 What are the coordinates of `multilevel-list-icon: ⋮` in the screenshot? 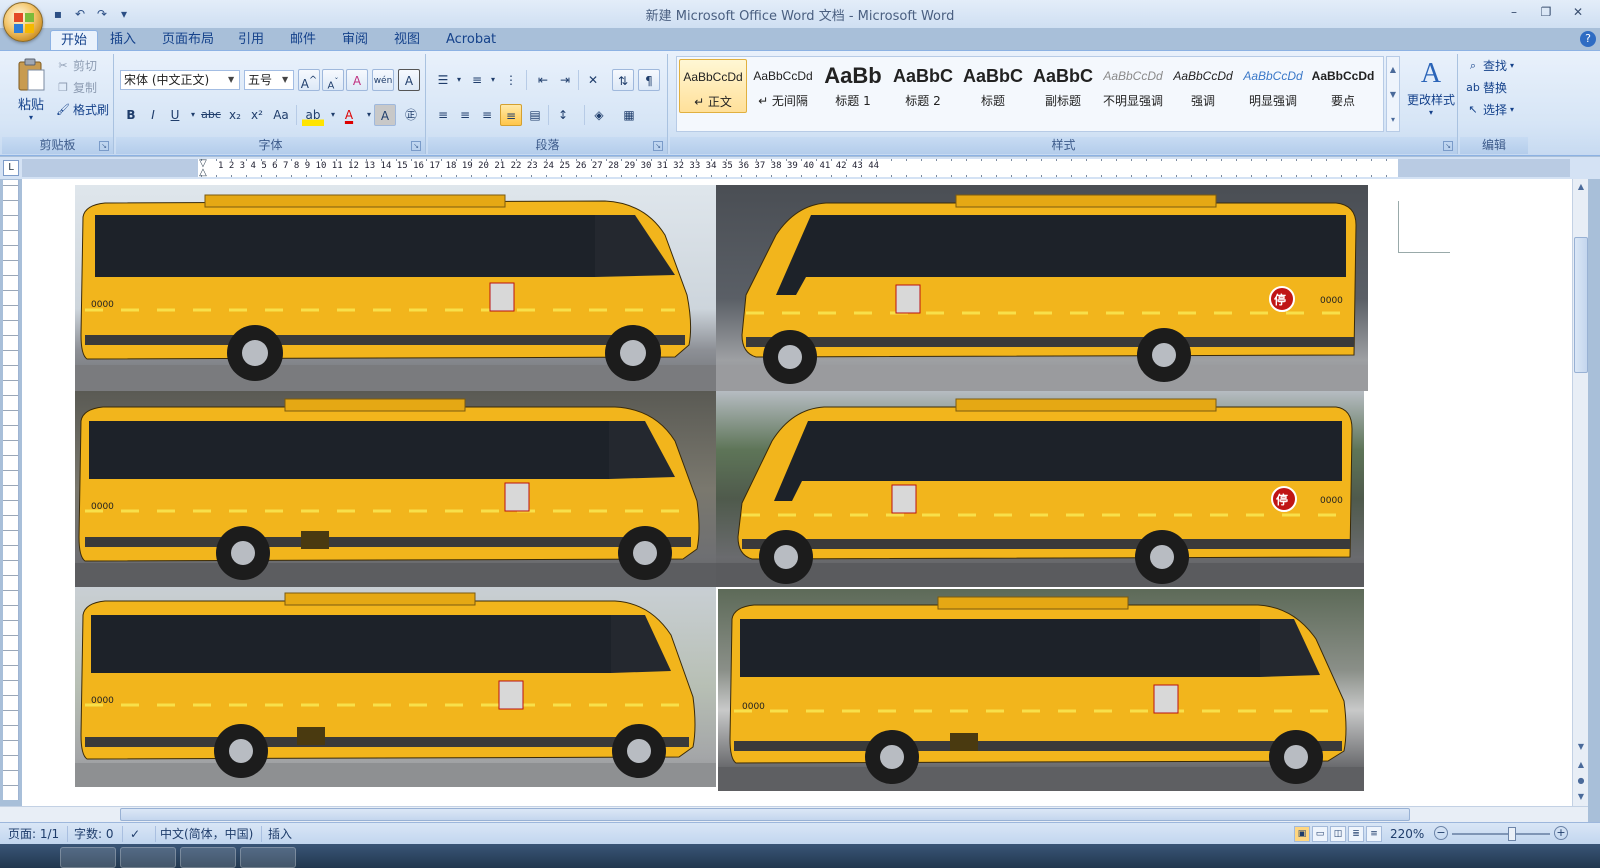 It's located at (511, 80).